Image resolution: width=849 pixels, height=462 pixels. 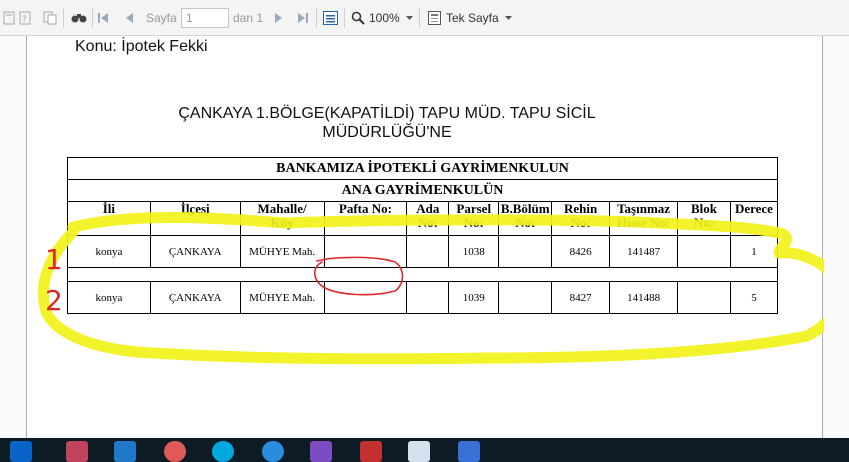 I want to click on internet-explorer-icon, so click(x=273, y=451).